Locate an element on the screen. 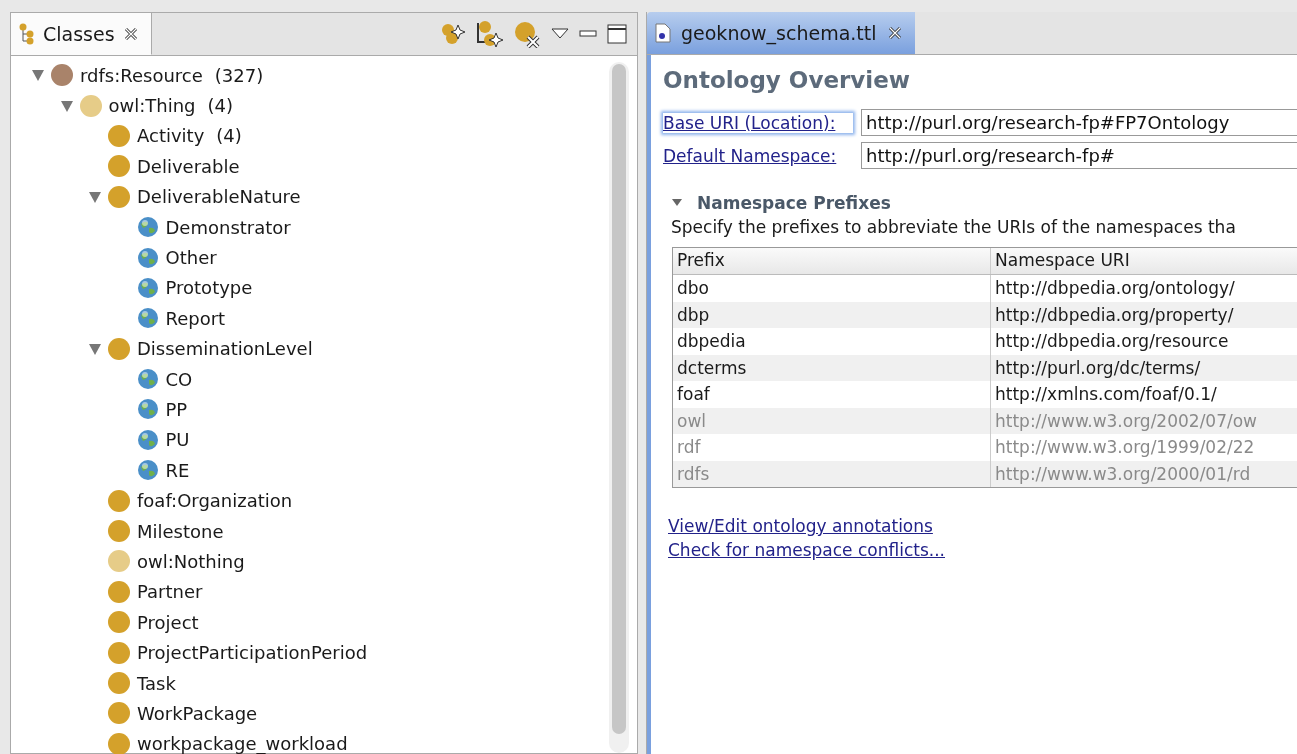 The image size is (1297, 754). tree-item: rdfs:Resource (327) is located at coordinates (310, 75).